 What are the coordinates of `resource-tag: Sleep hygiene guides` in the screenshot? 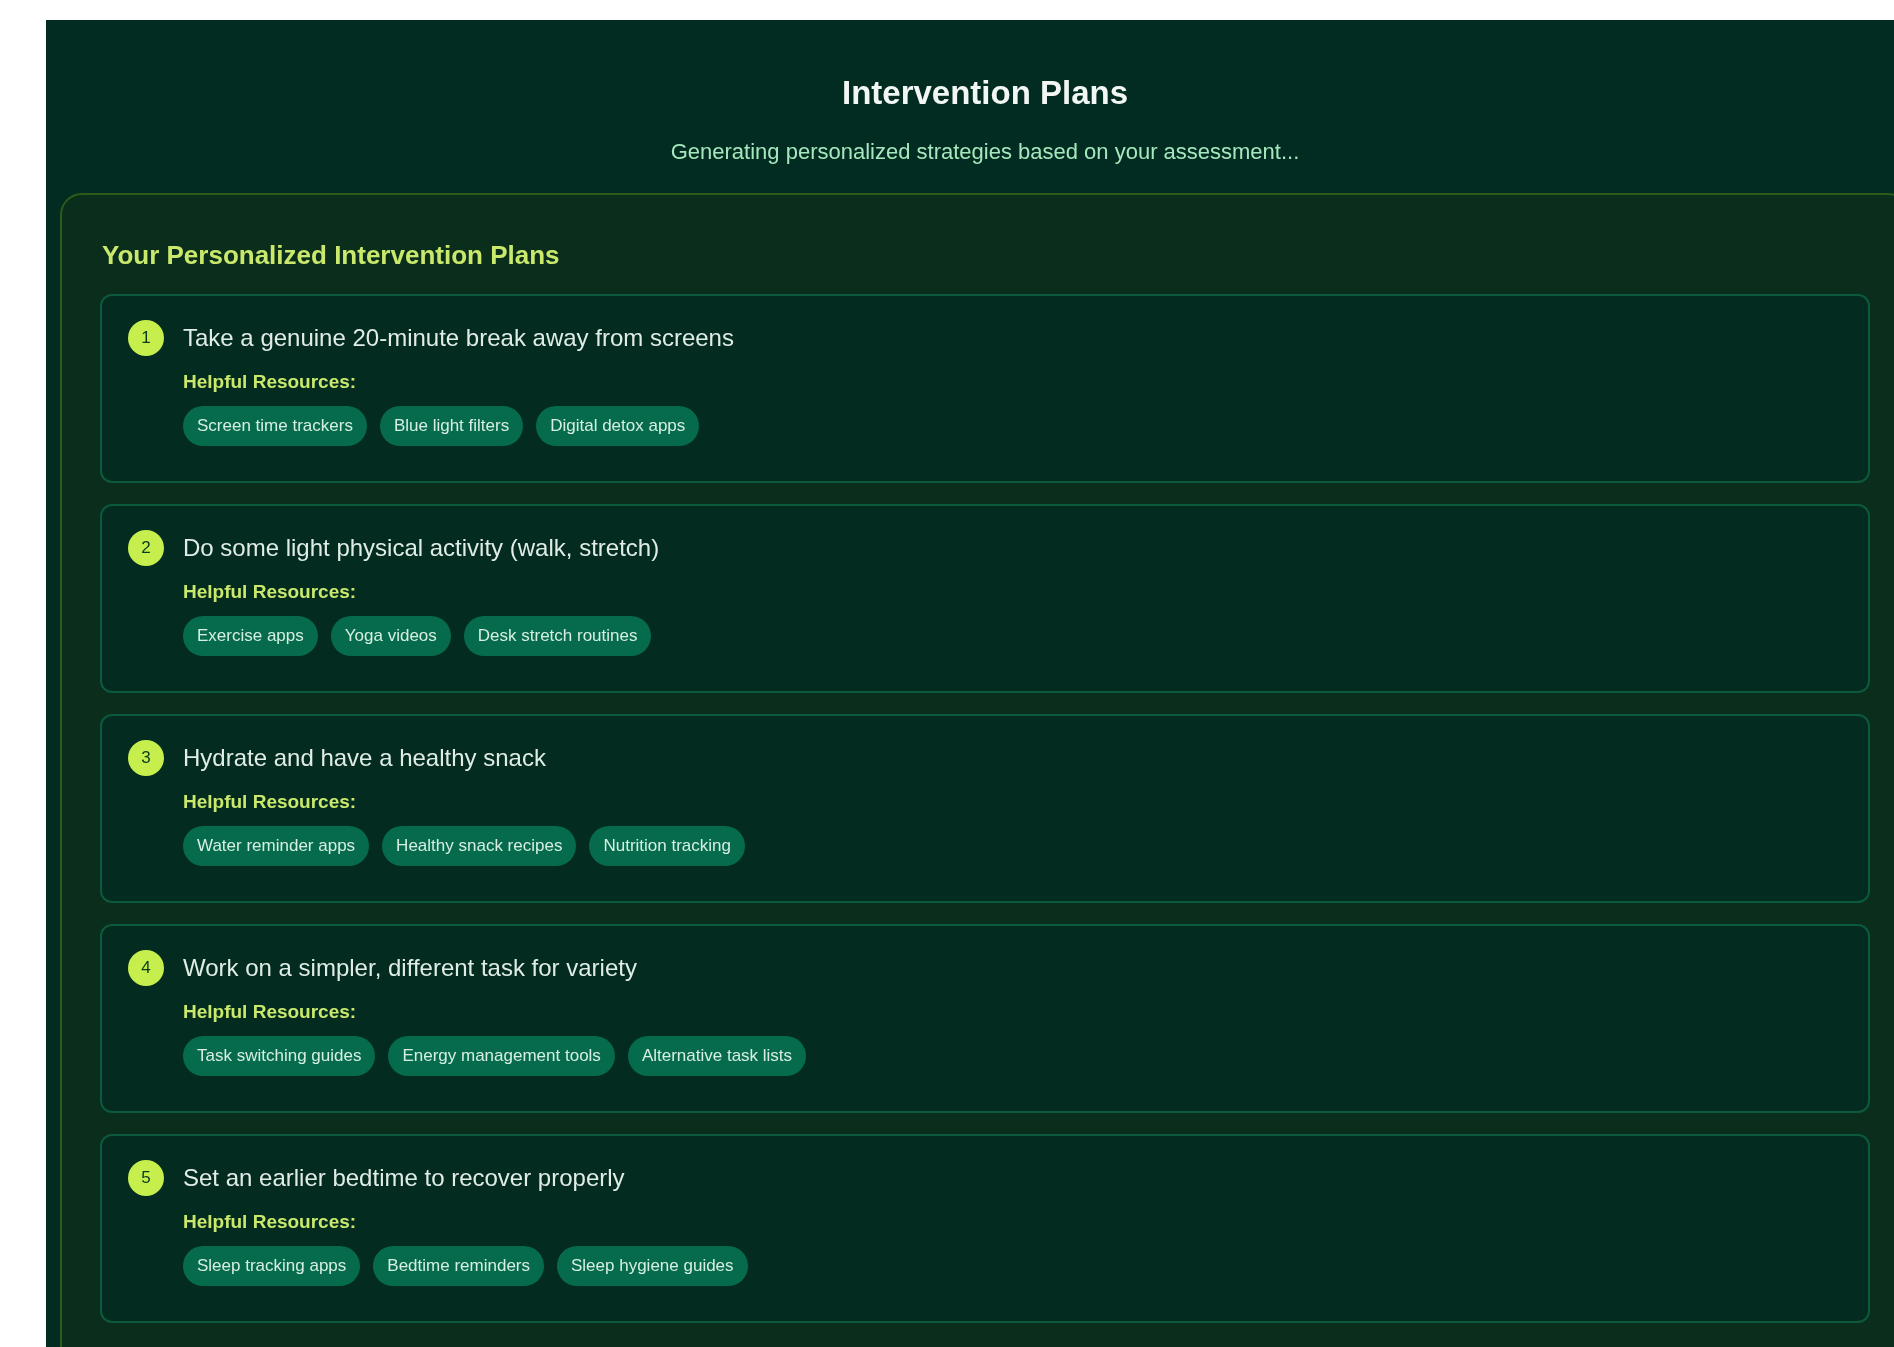 It's located at (652, 1266).